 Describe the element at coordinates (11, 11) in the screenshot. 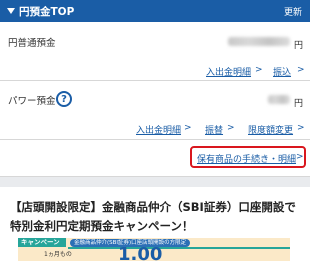

I see `chevron-down-icon` at that location.